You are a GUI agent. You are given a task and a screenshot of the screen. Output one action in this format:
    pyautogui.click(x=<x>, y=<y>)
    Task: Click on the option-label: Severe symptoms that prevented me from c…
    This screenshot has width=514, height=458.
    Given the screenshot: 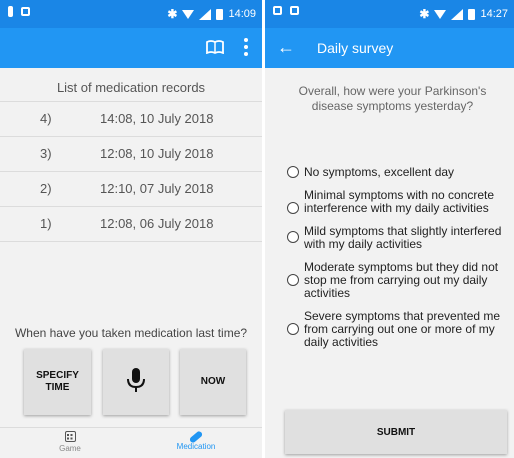 What is the action you would take?
    pyautogui.click(x=402, y=329)
    